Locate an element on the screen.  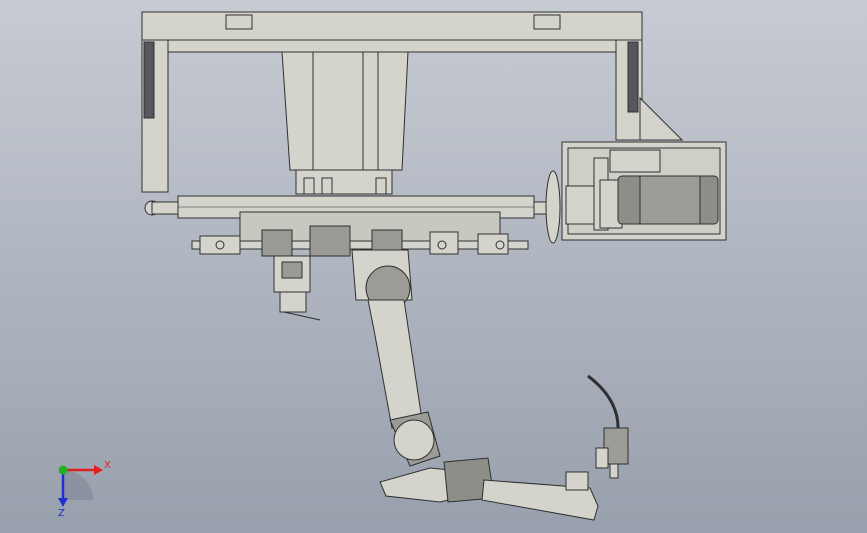
welding-torch is located at coordinates (608, 426).